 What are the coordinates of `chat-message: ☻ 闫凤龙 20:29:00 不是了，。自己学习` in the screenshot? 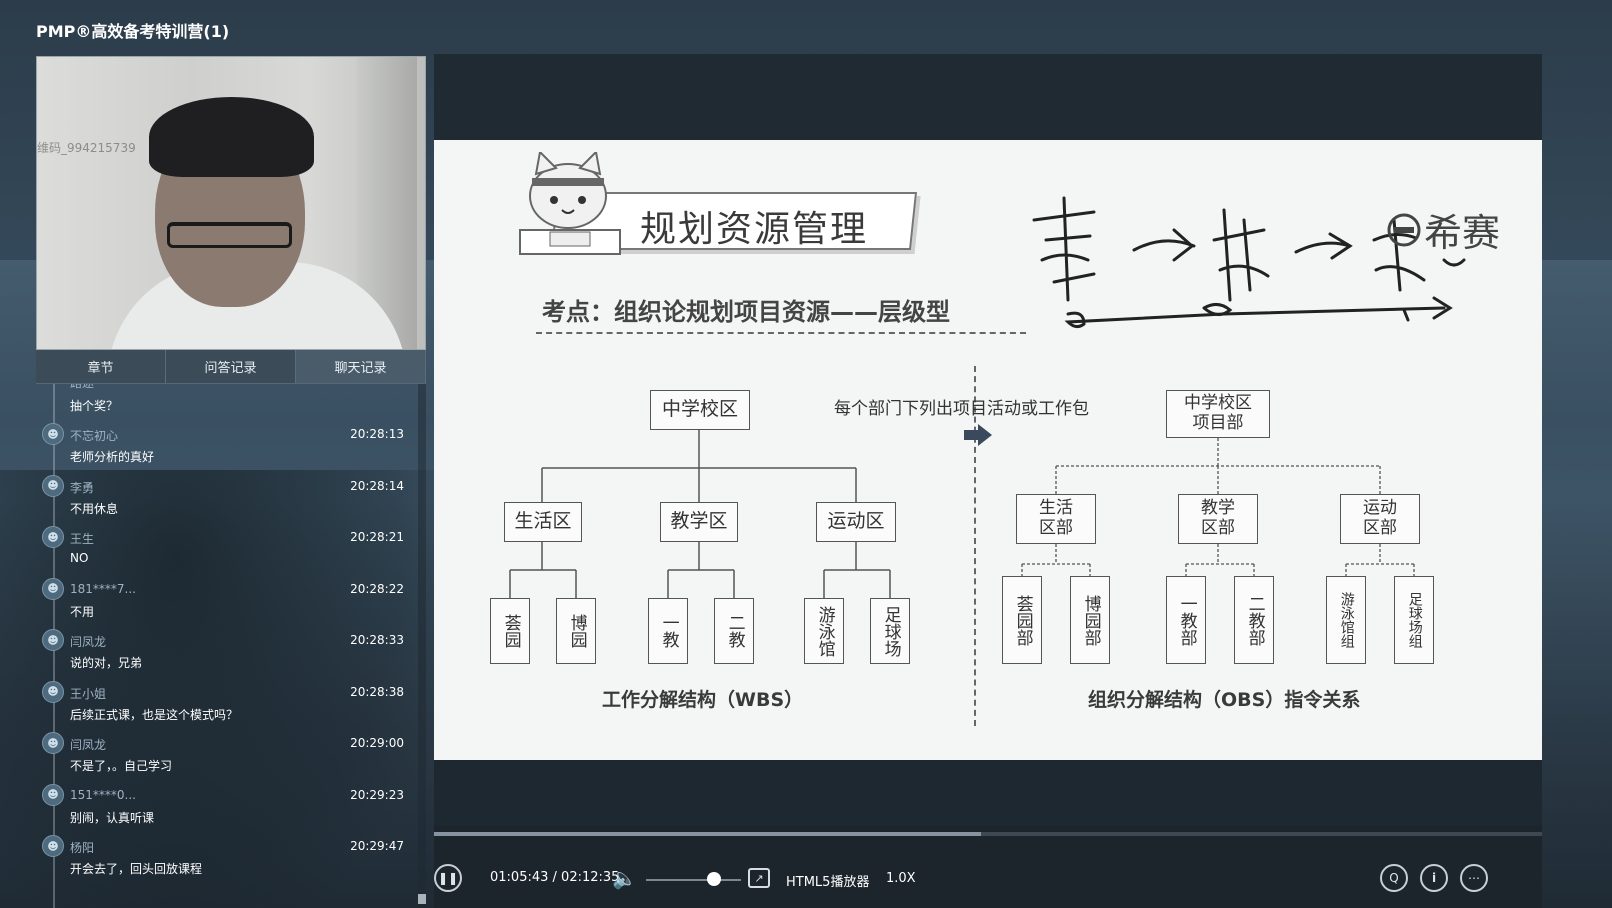 It's located at (227, 756).